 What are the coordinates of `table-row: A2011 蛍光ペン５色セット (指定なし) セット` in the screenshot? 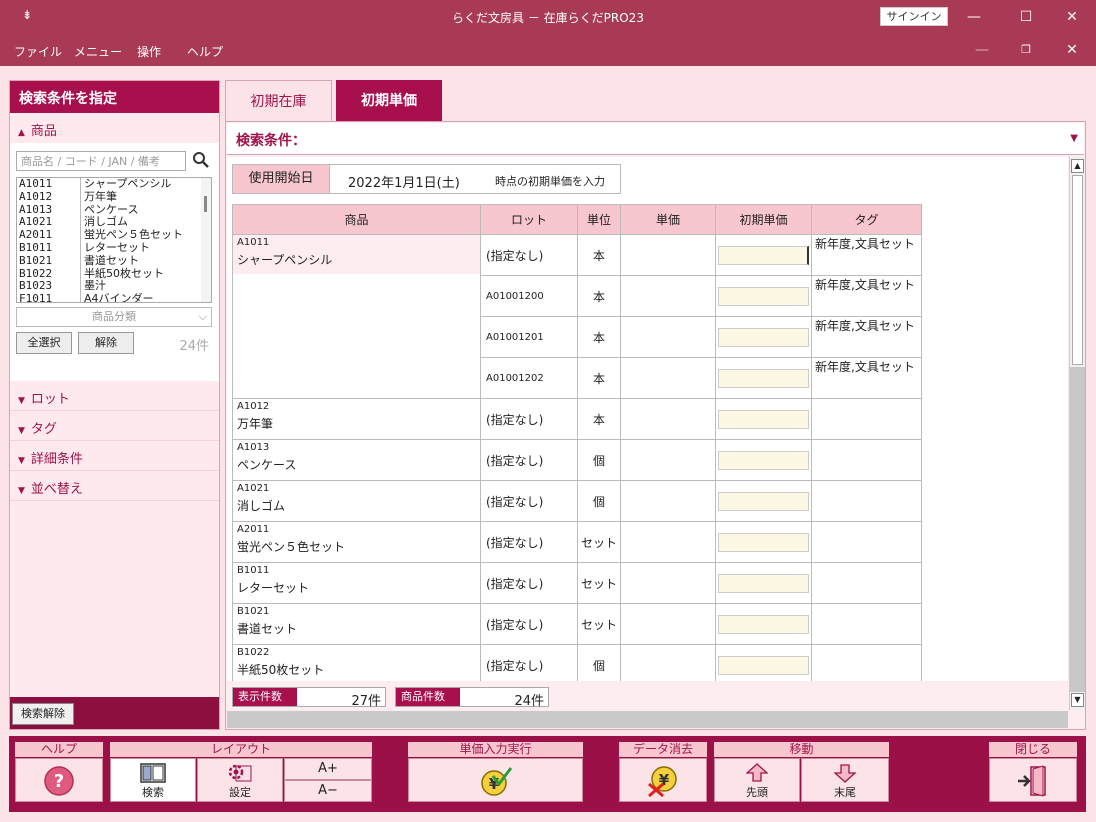 It's located at (577, 542).